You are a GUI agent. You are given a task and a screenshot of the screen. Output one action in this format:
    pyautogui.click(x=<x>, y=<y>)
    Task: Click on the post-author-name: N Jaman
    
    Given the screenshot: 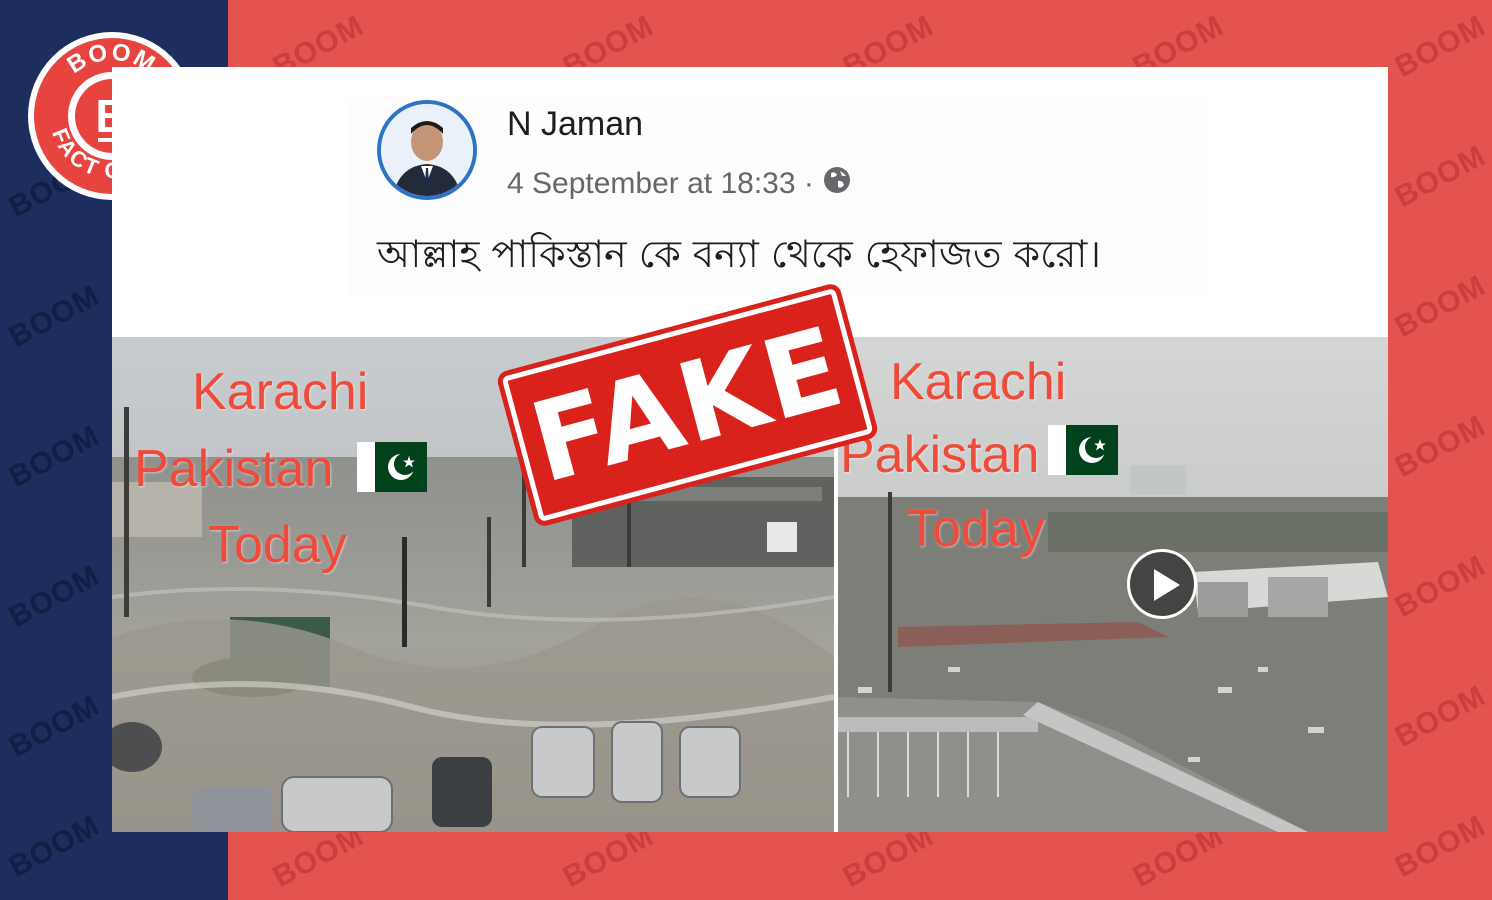 What is the action you would take?
    pyautogui.click(x=575, y=124)
    